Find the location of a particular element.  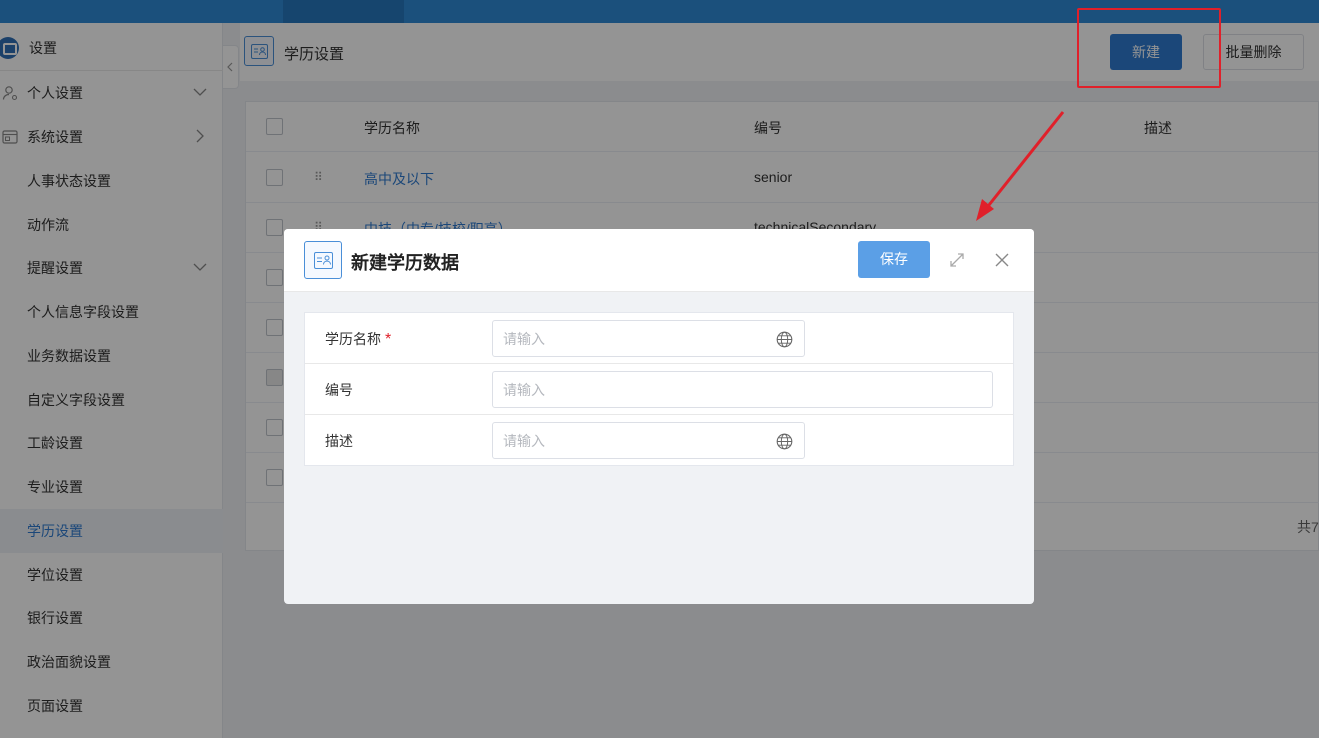

required-star-icon: * is located at coordinates (388, 339).